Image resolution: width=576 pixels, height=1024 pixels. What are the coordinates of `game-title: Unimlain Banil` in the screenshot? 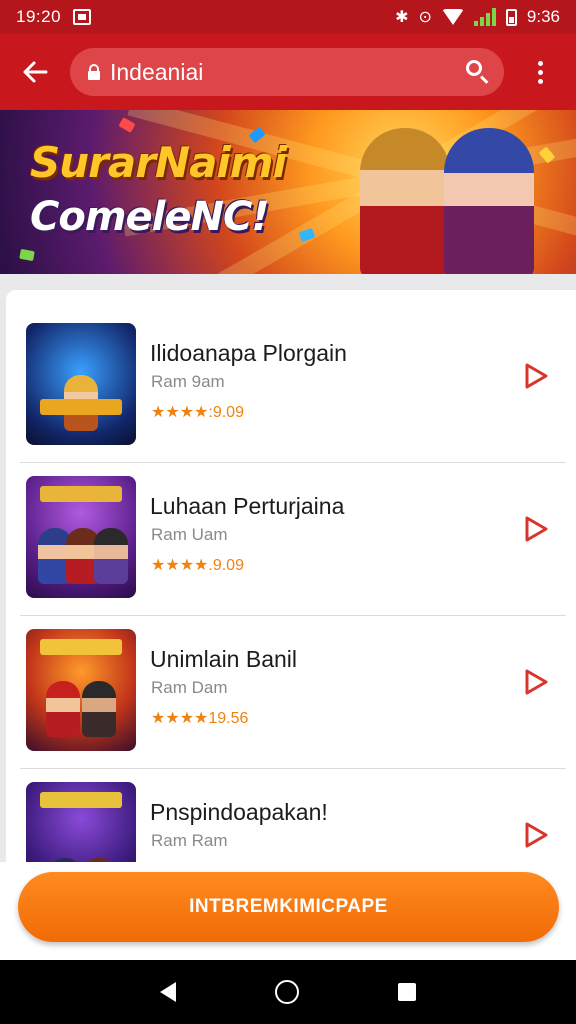 It's located at (224, 659).